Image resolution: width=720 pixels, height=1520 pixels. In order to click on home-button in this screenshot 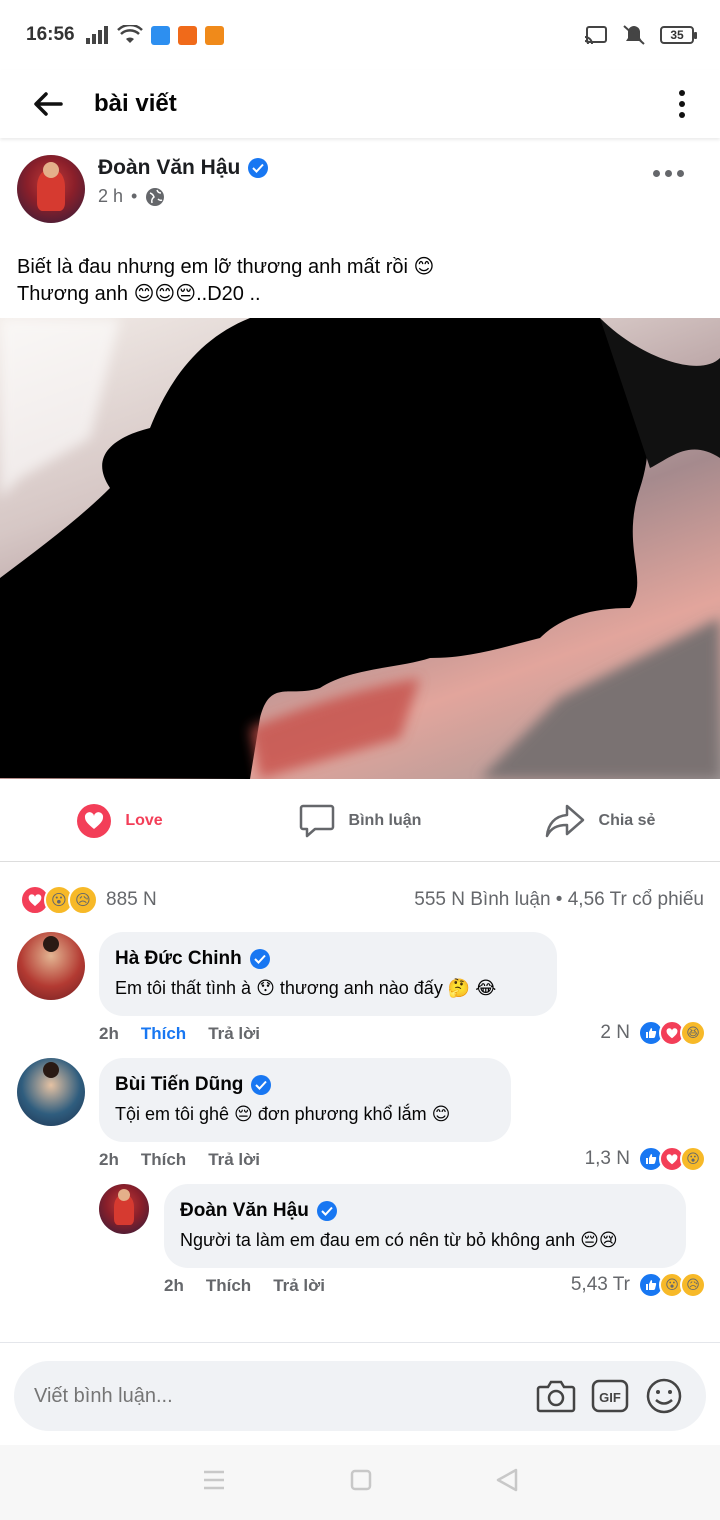, I will do `click(361, 1482)`.